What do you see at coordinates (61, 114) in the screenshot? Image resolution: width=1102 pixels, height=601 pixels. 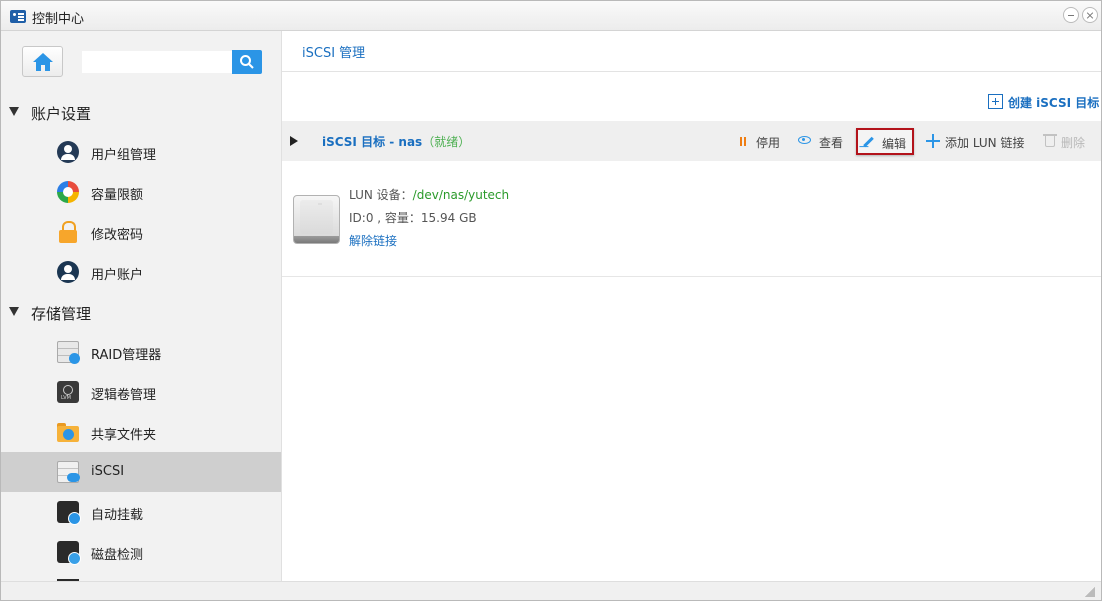 I see `group-label: 账户设置` at bounding box center [61, 114].